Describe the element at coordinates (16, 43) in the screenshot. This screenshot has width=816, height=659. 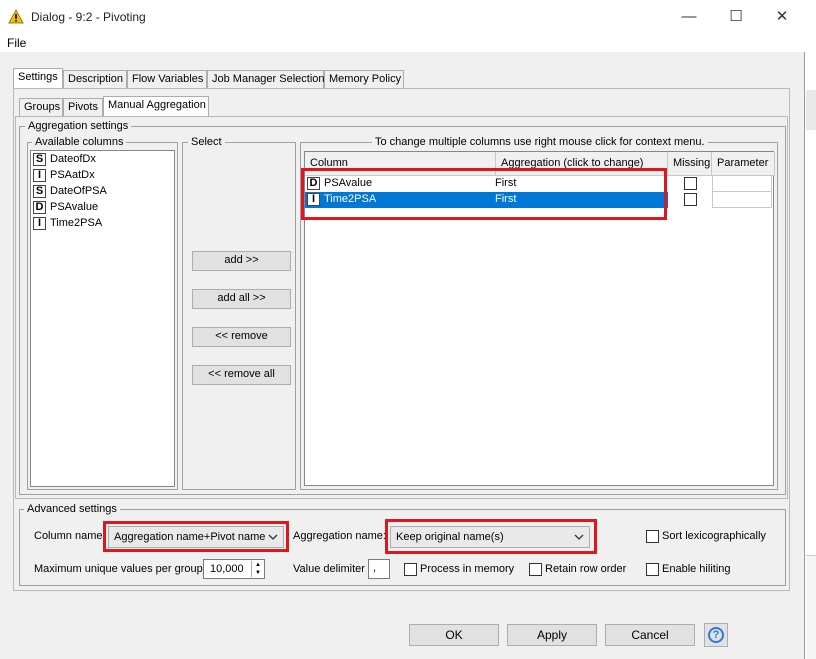
I see `menu-file: File` at that location.